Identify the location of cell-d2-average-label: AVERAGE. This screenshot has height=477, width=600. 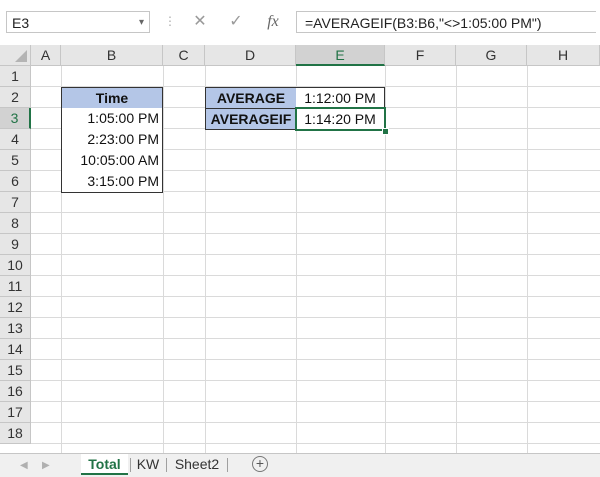
(251, 98).